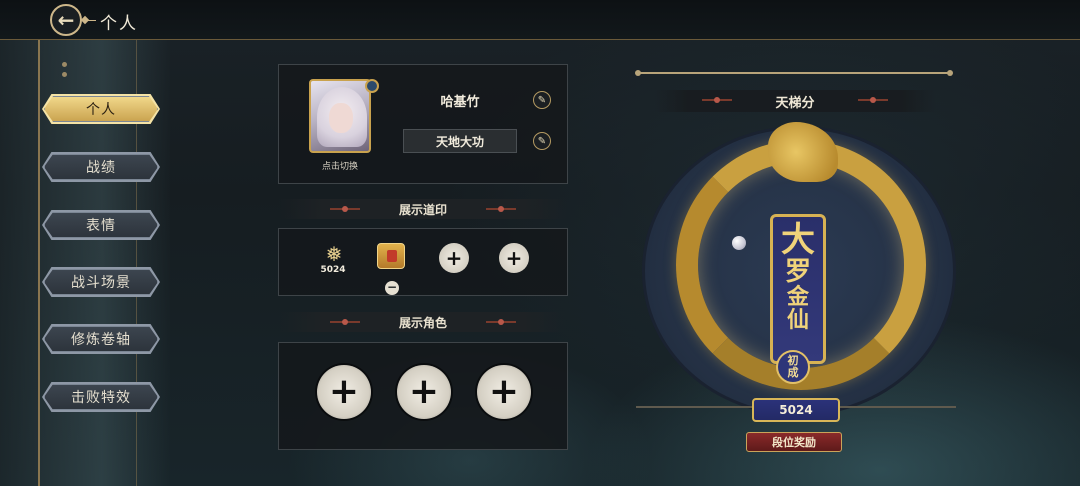  I want to click on rank-section-header: 天梯分, so click(795, 101).